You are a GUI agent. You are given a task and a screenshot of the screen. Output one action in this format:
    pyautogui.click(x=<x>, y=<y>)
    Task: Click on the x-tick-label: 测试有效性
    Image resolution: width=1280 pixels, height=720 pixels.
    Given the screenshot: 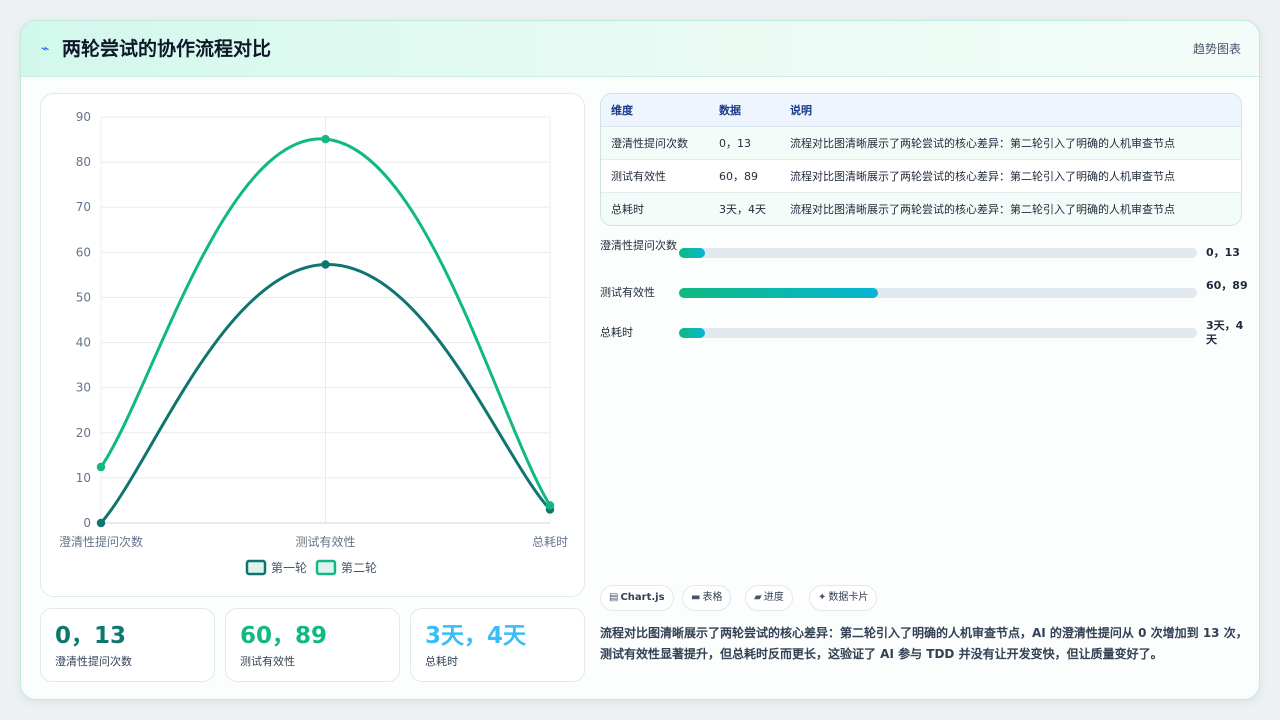 What is the action you would take?
    pyautogui.click(x=325, y=541)
    